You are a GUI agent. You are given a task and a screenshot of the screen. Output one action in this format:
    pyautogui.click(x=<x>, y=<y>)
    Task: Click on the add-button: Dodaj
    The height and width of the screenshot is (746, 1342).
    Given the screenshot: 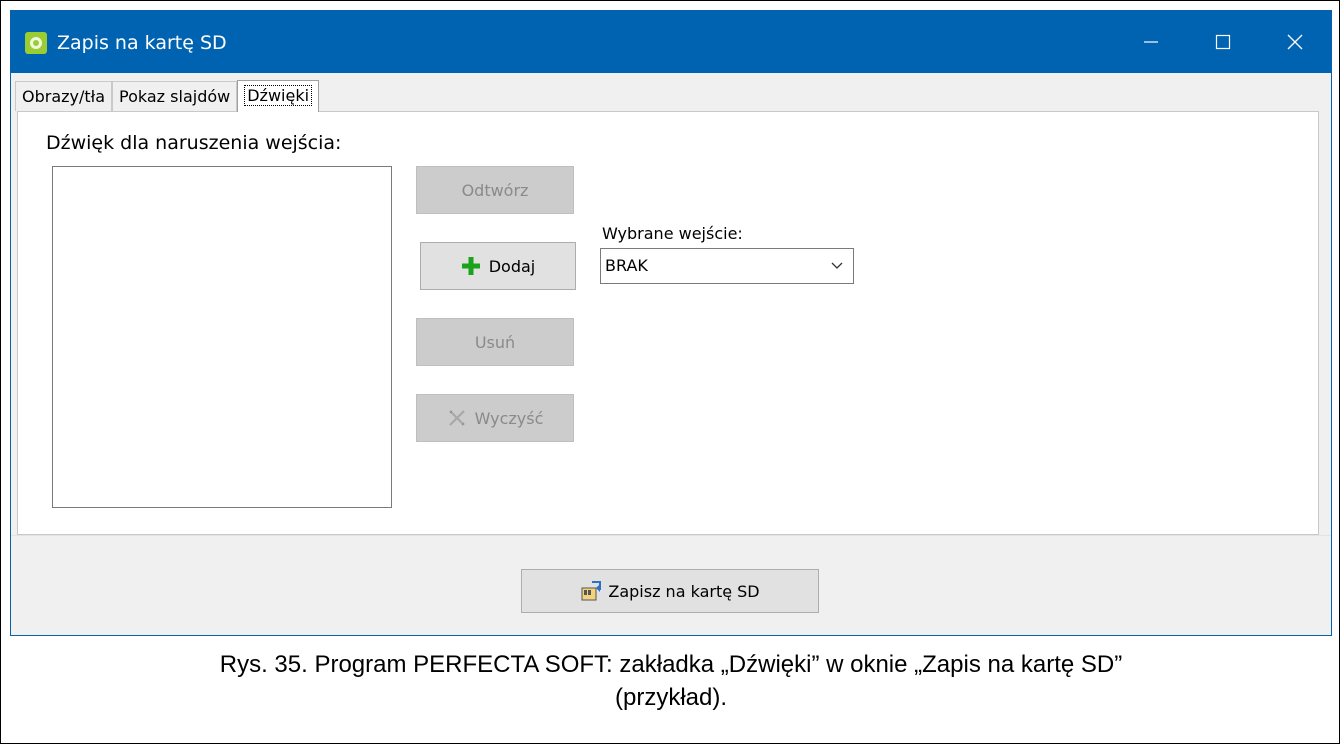 What is the action you would take?
    pyautogui.click(x=498, y=266)
    